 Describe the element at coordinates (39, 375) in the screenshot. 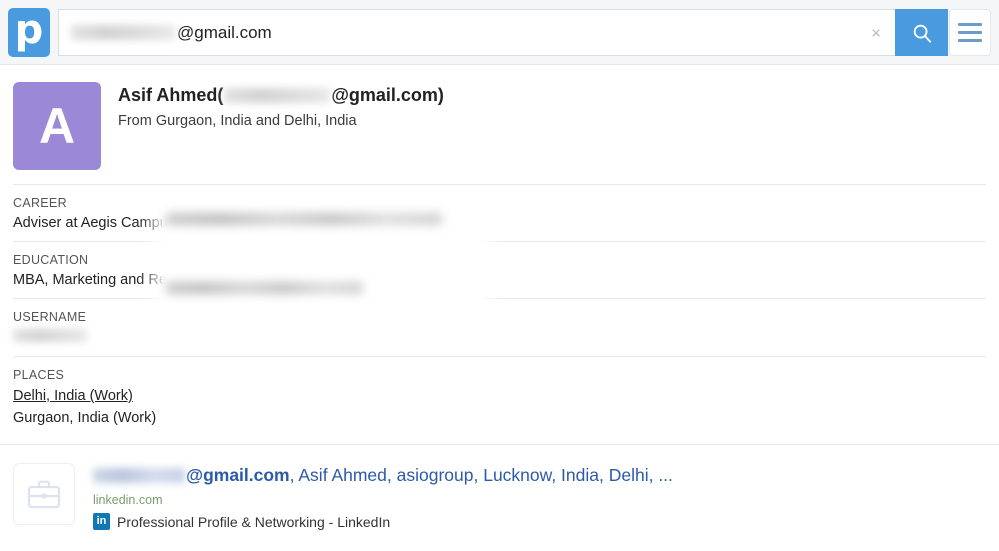

I see `section-label-places: PLACES` at that location.